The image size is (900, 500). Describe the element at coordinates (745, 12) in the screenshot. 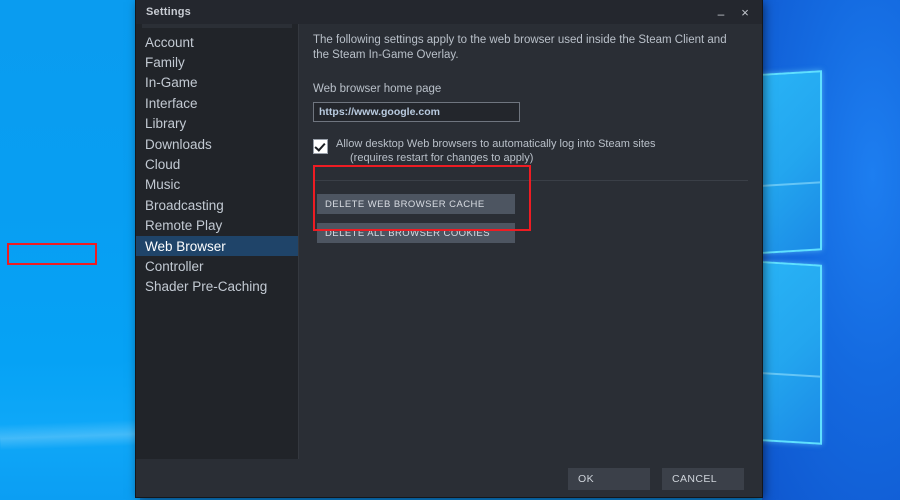

I see `close-icon: ×` at that location.